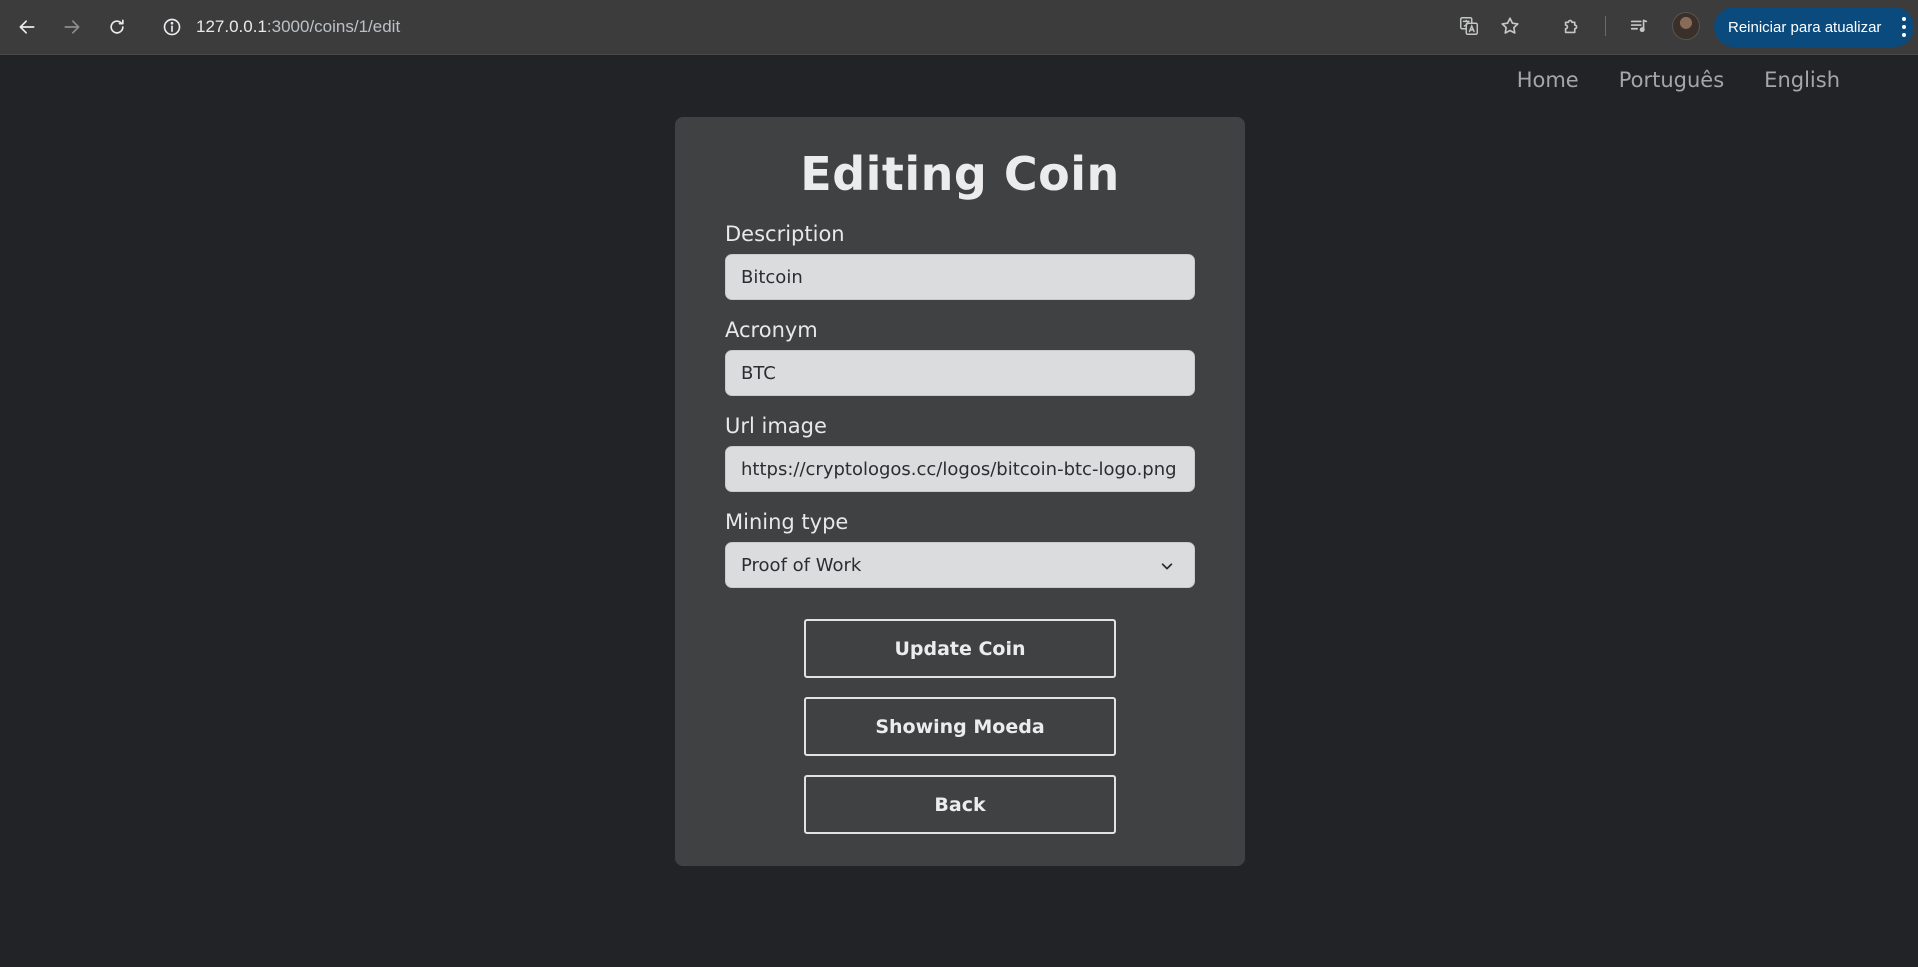  I want to click on acronym-label: Acronym, so click(771, 330).